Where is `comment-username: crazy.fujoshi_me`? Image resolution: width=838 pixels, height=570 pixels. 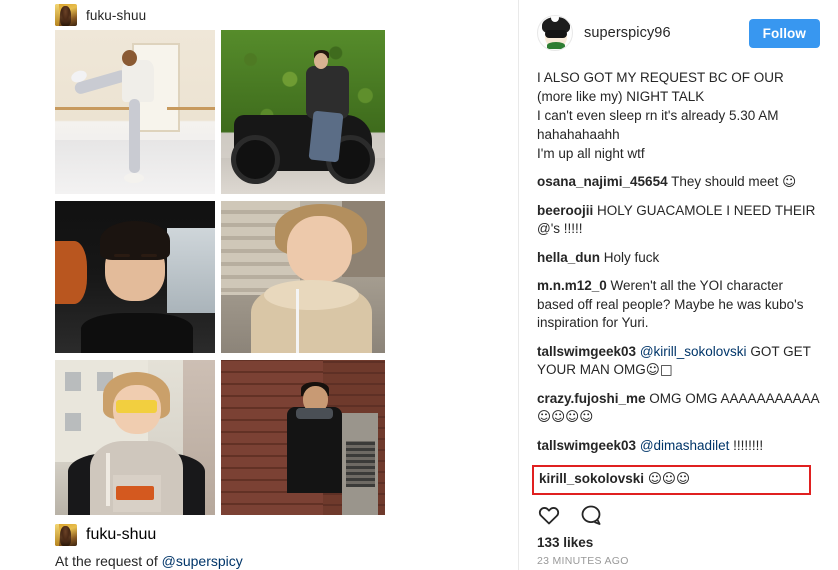 comment-username: crazy.fujoshi_me is located at coordinates (591, 398).